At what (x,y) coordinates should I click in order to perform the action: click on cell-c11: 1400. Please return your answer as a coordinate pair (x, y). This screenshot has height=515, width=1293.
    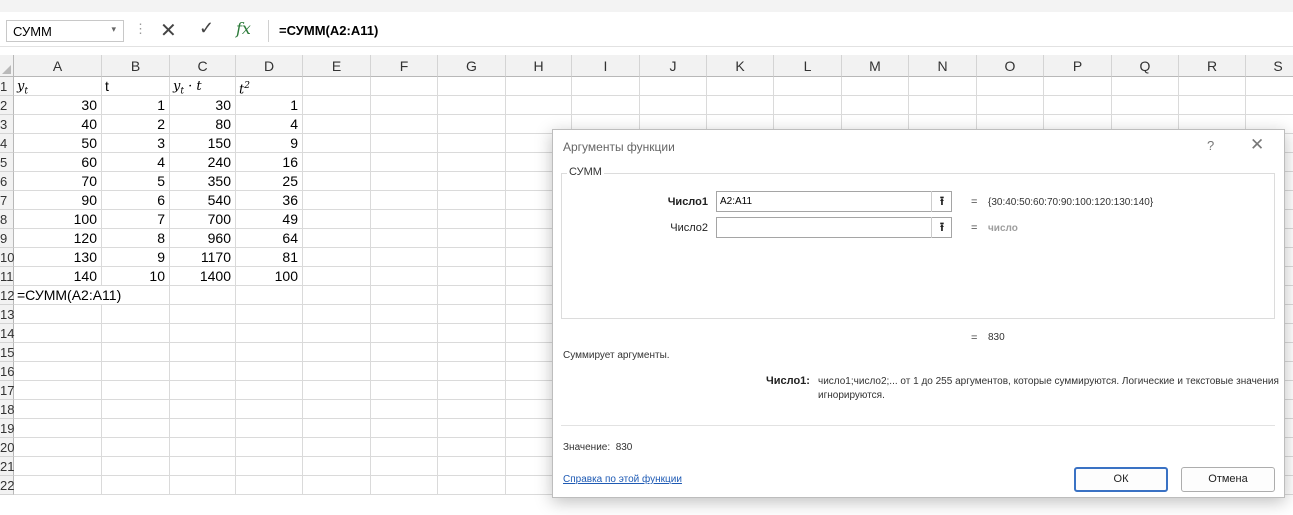
    Looking at the image, I should click on (203, 276).